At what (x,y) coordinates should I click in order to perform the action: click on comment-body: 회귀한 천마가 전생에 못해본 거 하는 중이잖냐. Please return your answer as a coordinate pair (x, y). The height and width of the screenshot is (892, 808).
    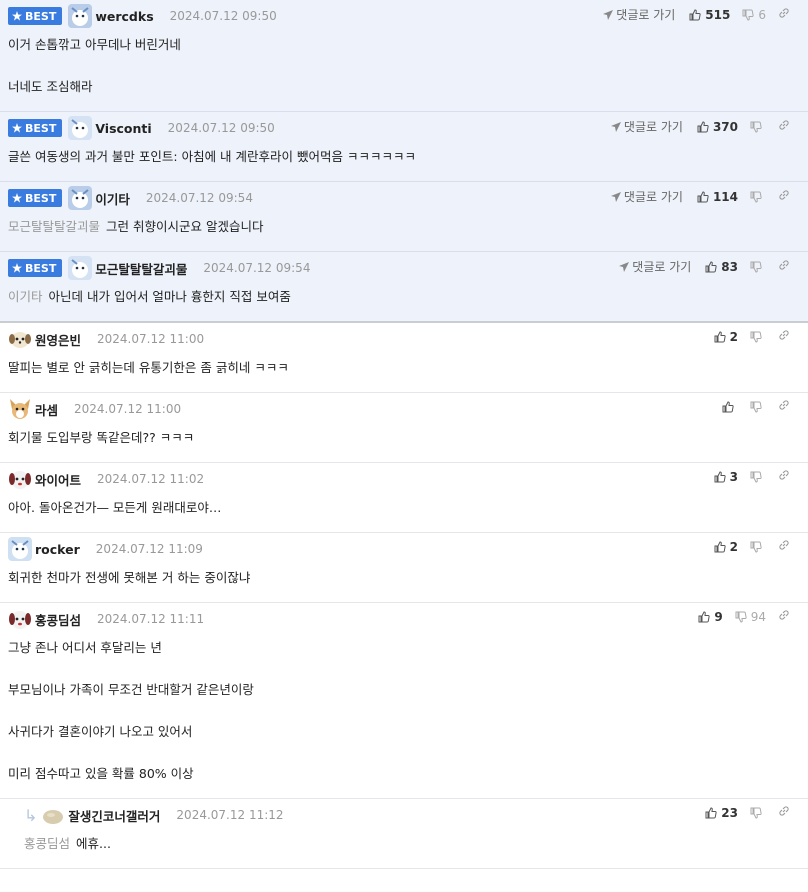
    Looking at the image, I should click on (129, 577).